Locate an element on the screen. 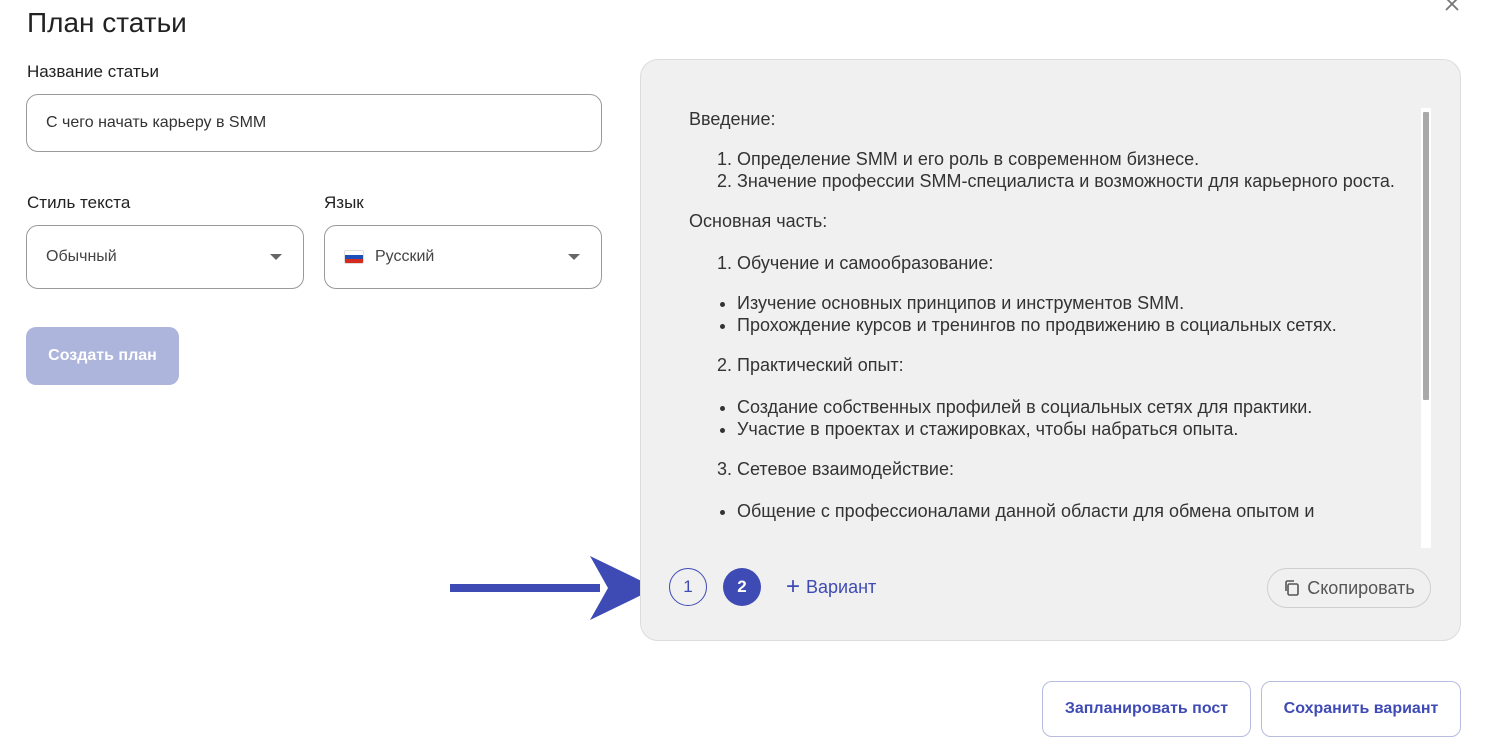 The image size is (1488, 746). scrollbar is located at coordinates (1426, 328).